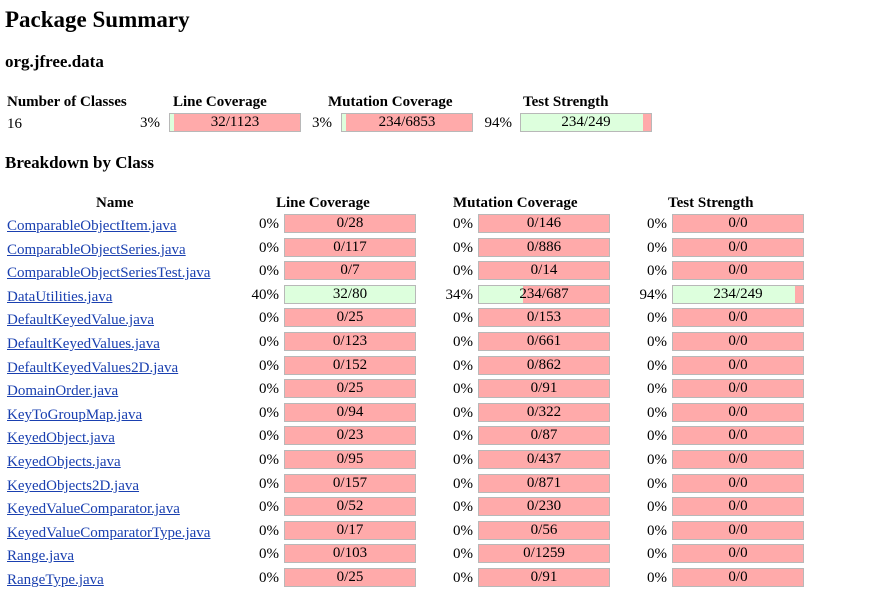 The height and width of the screenshot is (602, 871). Describe the element at coordinates (92, 368) in the screenshot. I see `class-link: DefaultKeyedValues2D.java` at that location.